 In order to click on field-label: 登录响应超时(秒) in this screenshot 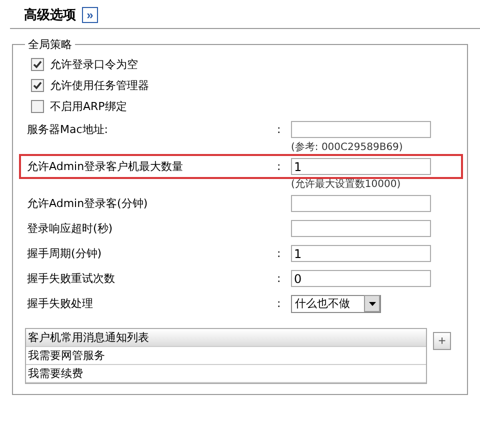, I will do `click(70, 228)`.